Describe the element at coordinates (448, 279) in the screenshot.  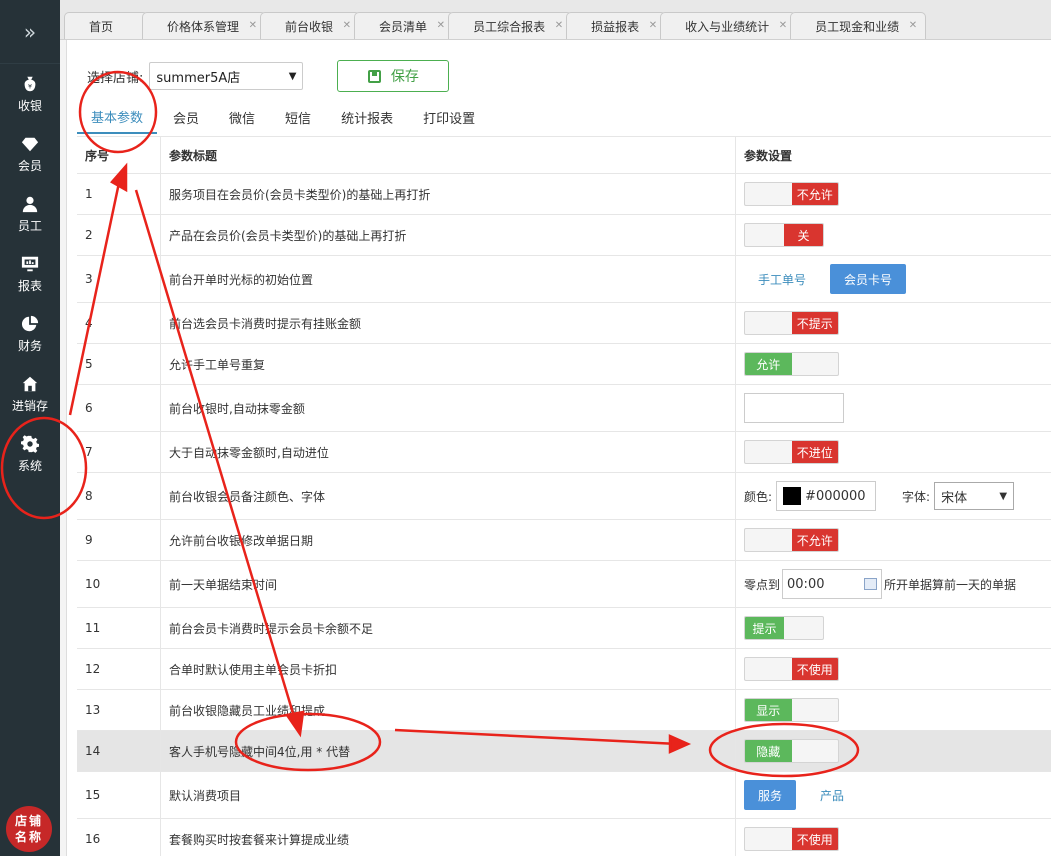
I see `row-title: 前台开单时光标的初始位置` at that location.